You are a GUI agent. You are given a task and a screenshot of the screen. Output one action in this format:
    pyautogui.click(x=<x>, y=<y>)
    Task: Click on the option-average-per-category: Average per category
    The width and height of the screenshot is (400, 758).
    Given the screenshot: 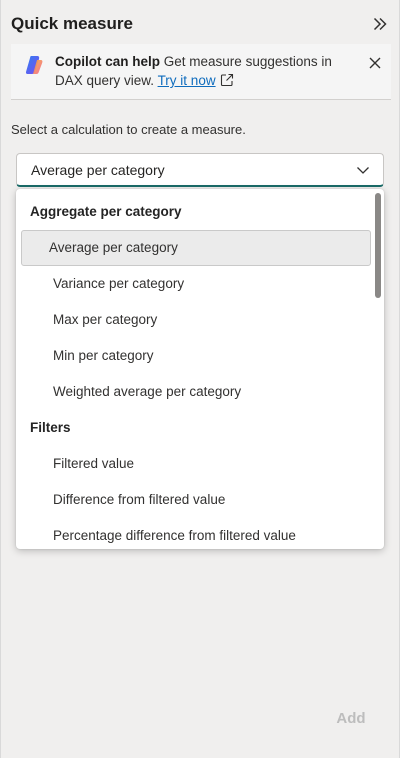 What is the action you would take?
    pyautogui.click(x=196, y=248)
    